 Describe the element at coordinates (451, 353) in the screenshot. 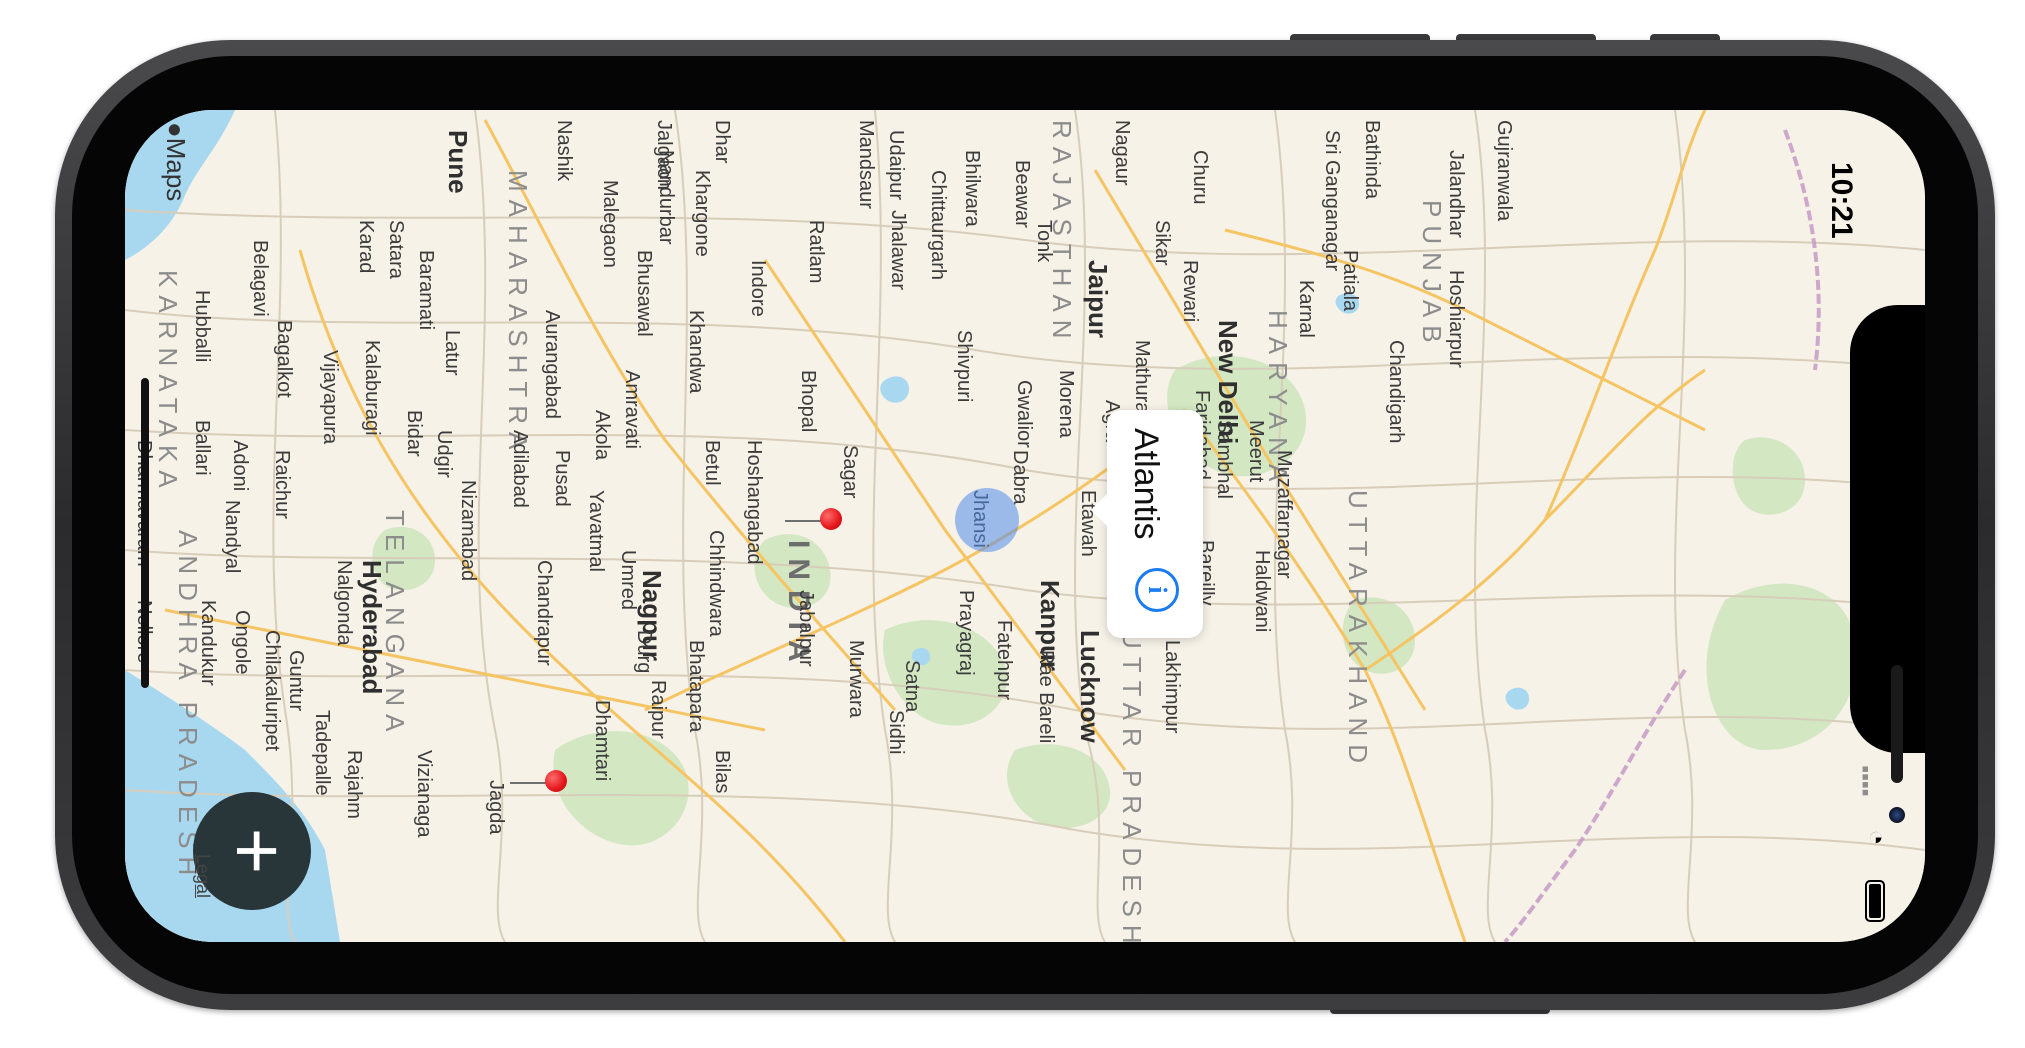

I see `city-label: Latur` at that location.